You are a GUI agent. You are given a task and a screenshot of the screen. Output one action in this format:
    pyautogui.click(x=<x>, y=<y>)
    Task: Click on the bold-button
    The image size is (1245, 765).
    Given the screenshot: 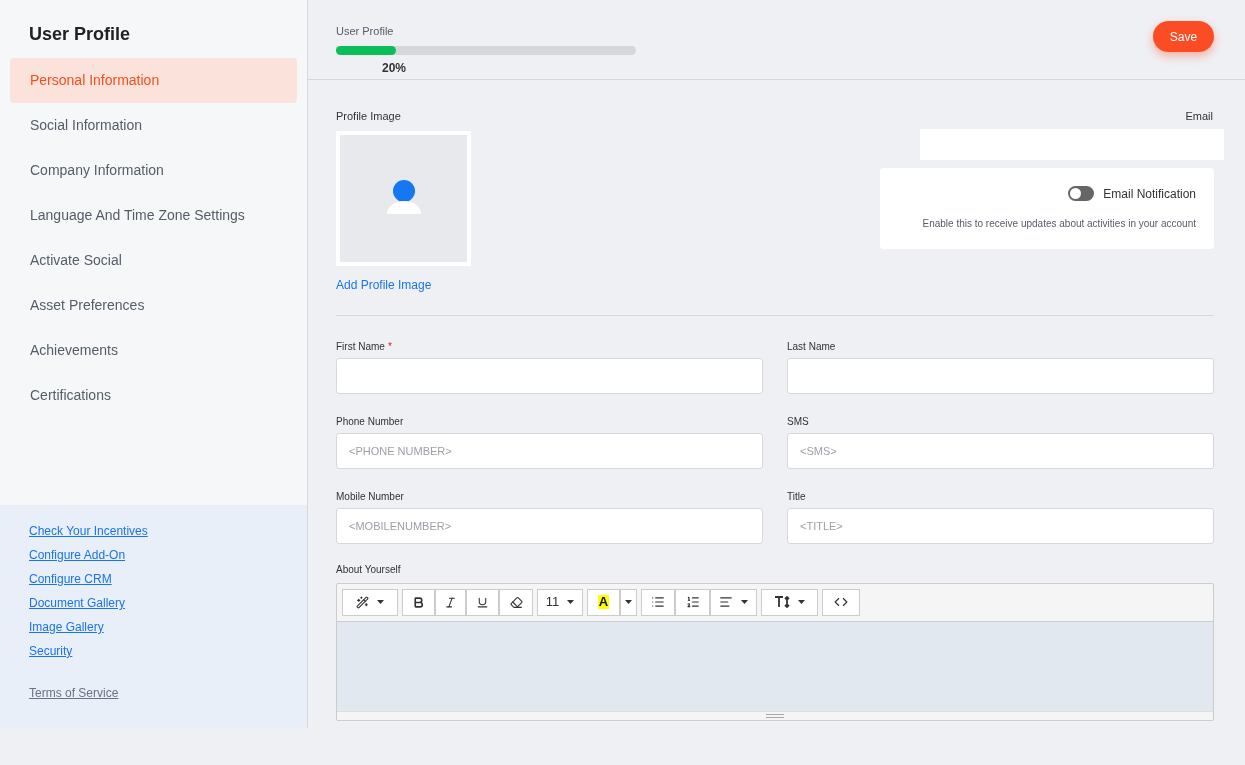 What is the action you would take?
    pyautogui.click(x=418, y=602)
    